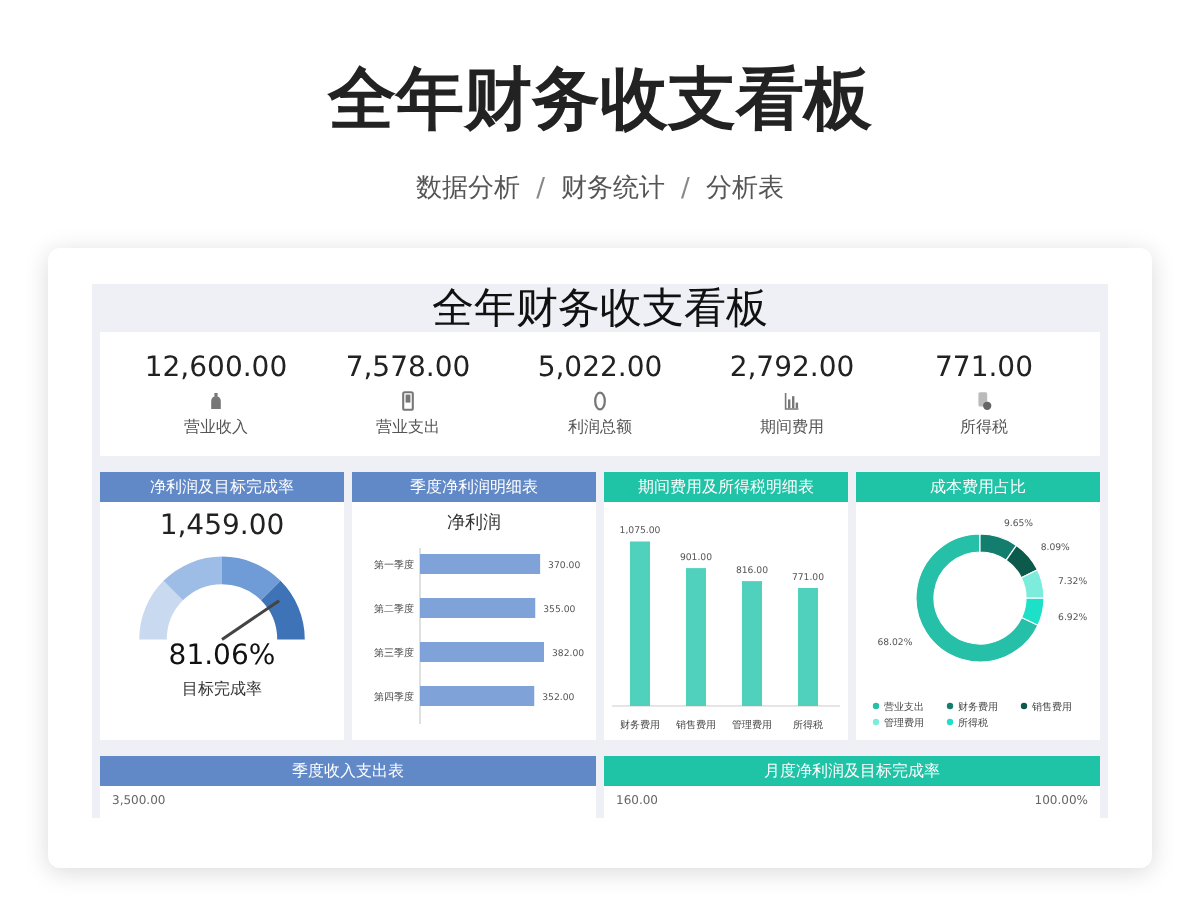  I want to click on coin-icon, so click(600, 400).